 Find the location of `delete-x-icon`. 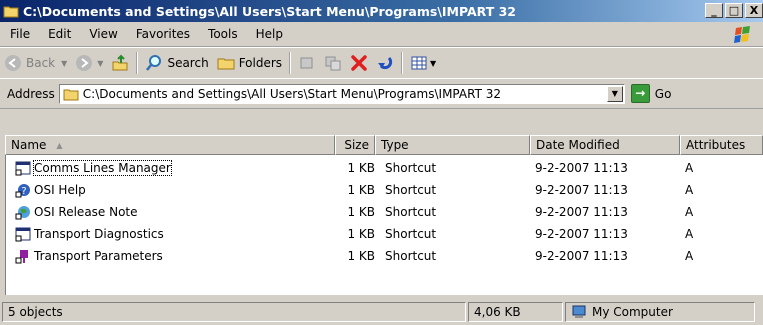

delete-x-icon is located at coordinates (359, 63).